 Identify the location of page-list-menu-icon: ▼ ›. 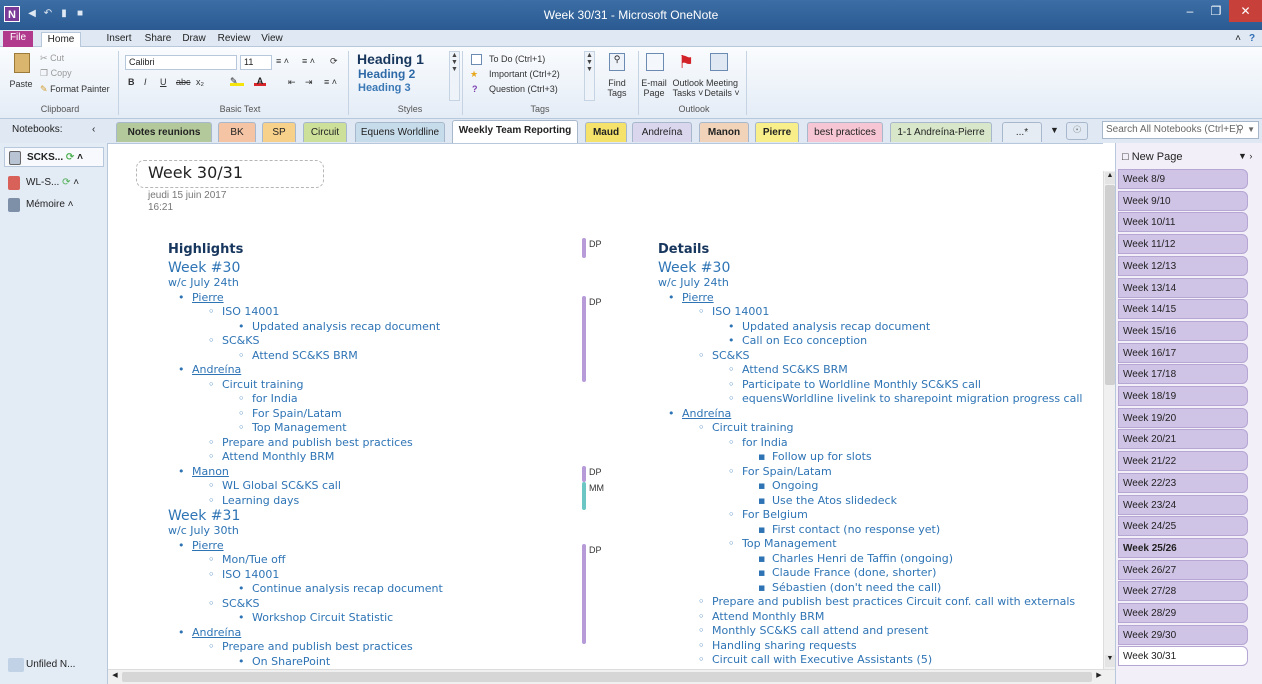
(1245, 156).